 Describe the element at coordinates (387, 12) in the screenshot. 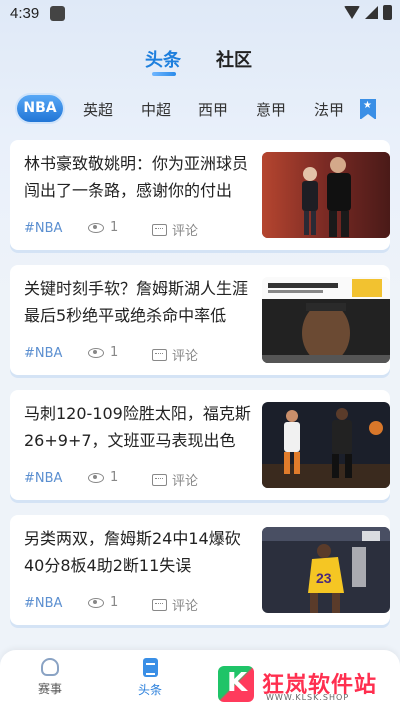

I see `battery-icon` at that location.